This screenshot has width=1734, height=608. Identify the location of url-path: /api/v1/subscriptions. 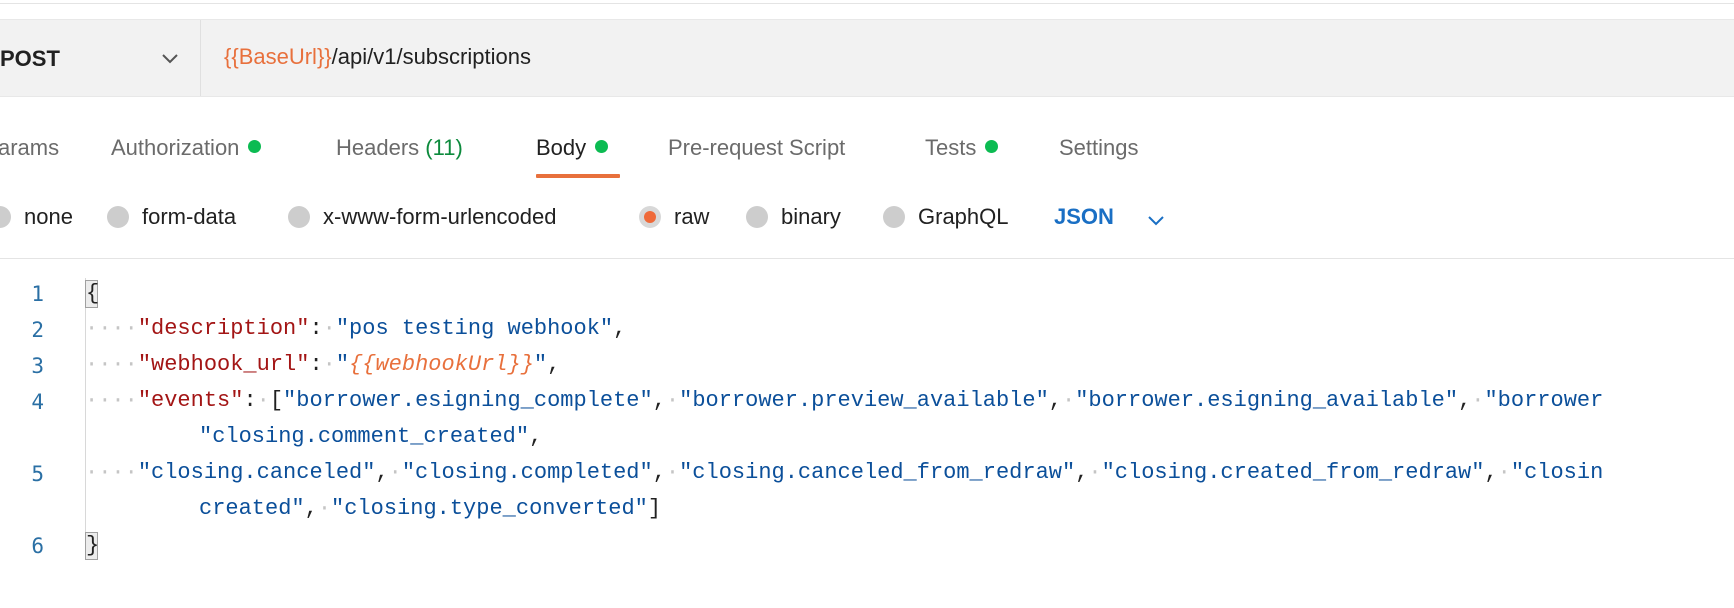
(431, 56).